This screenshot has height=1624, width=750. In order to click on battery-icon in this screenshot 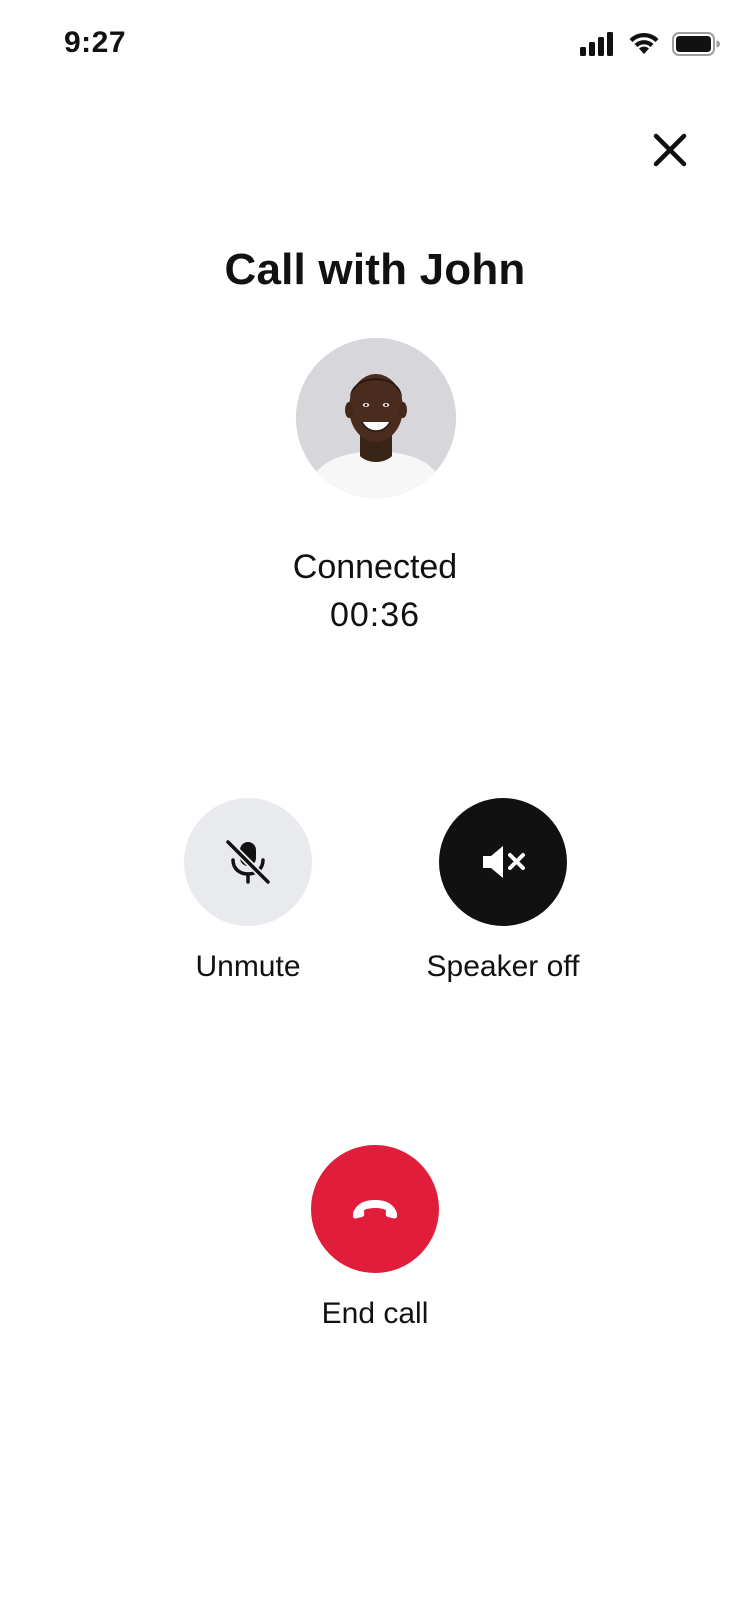, I will do `click(696, 44)`.